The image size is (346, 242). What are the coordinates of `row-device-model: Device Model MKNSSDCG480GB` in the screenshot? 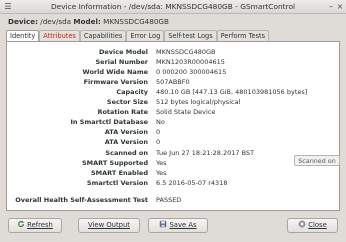 It's located at (174, 52).